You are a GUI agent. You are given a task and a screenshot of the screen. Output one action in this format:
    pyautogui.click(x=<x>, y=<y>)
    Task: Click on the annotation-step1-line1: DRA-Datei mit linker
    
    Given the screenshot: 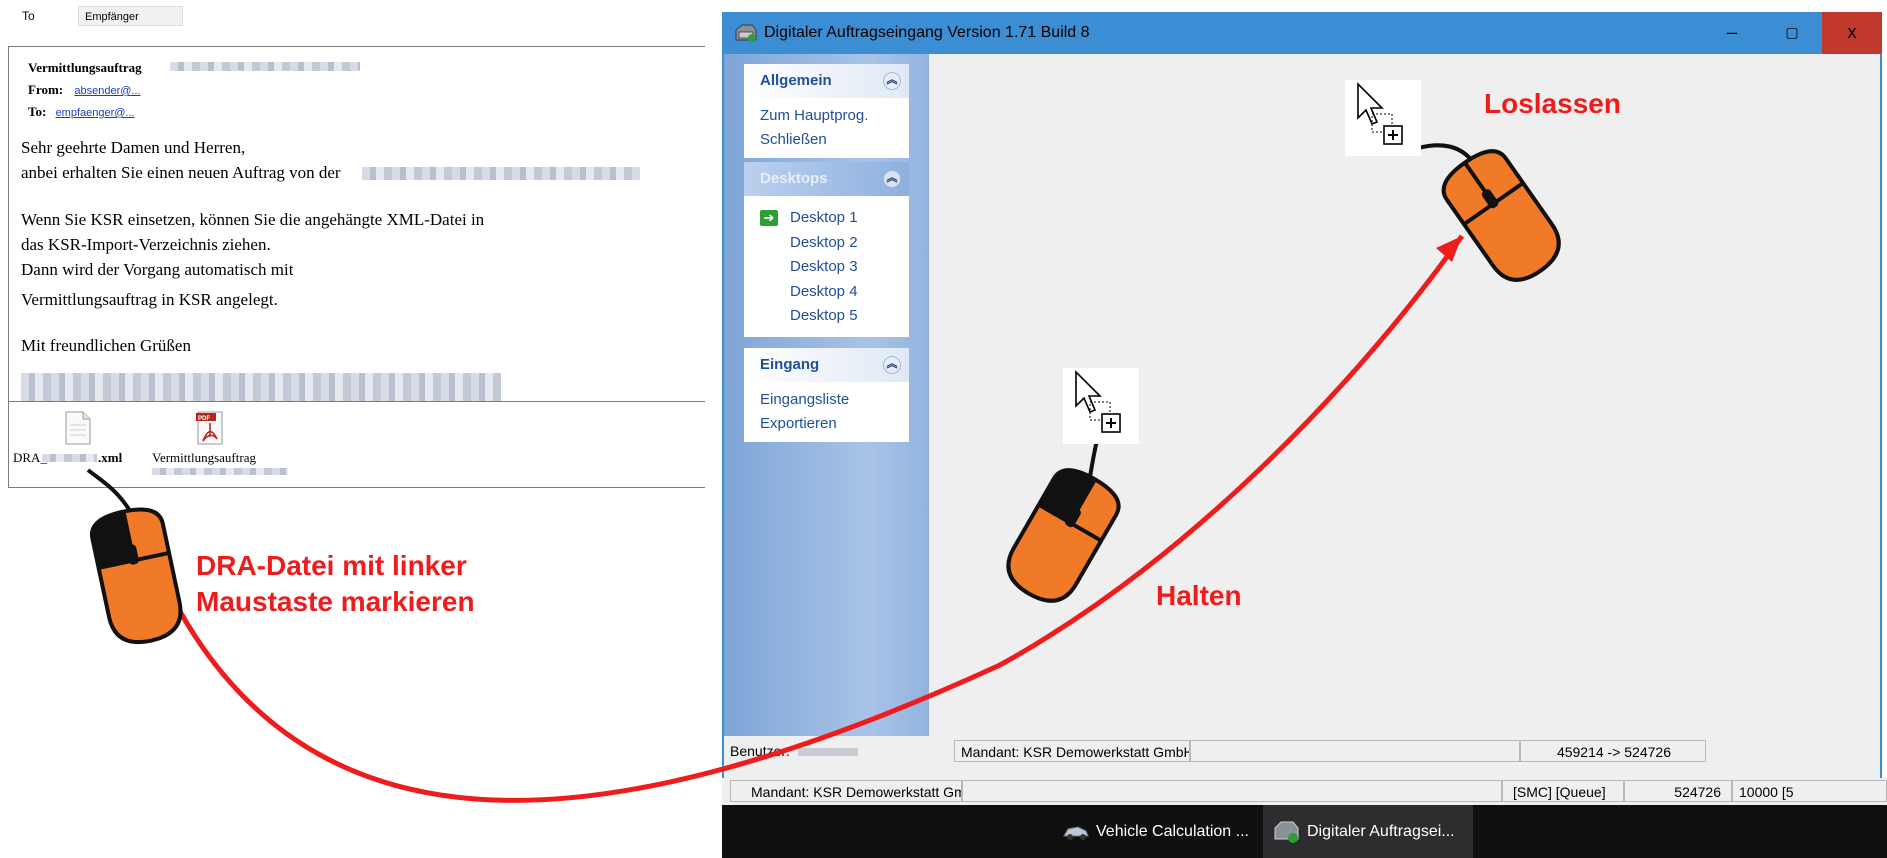 What is the action you would take?
    pyautogui.click(x=331, y=565)
    